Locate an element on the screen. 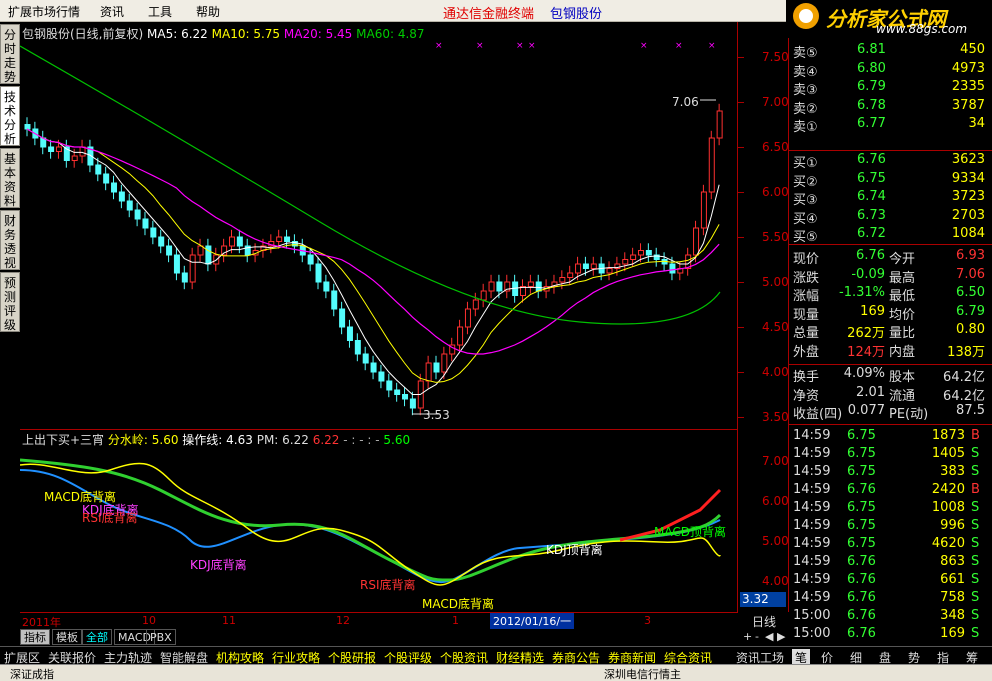 The height and width of the screenshot is (681, 992). stat-value: -1.31% is located at coordinates (862, 292).